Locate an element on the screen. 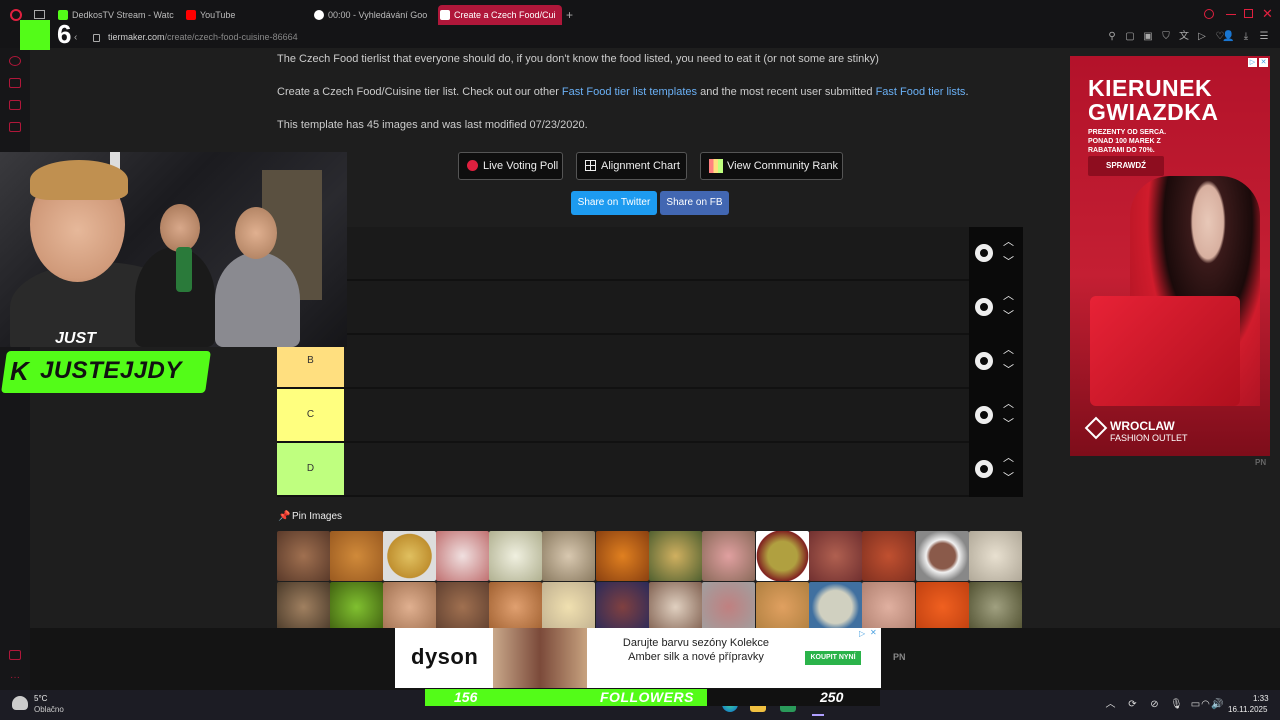  pin-icon: ⚲ is located at coordinates (1112, 37).